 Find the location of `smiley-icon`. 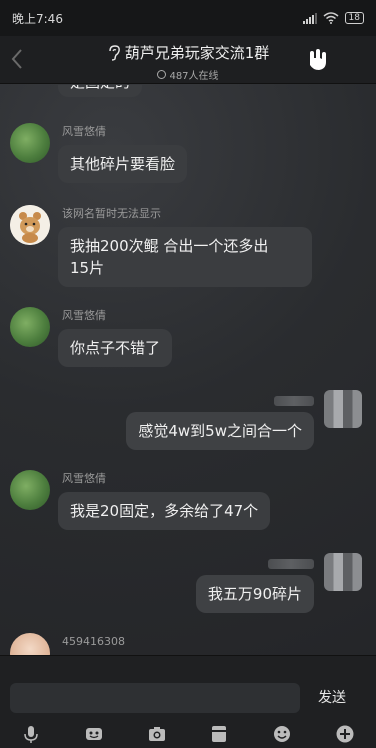

smiley-icon is located at coordinates (281, 734).